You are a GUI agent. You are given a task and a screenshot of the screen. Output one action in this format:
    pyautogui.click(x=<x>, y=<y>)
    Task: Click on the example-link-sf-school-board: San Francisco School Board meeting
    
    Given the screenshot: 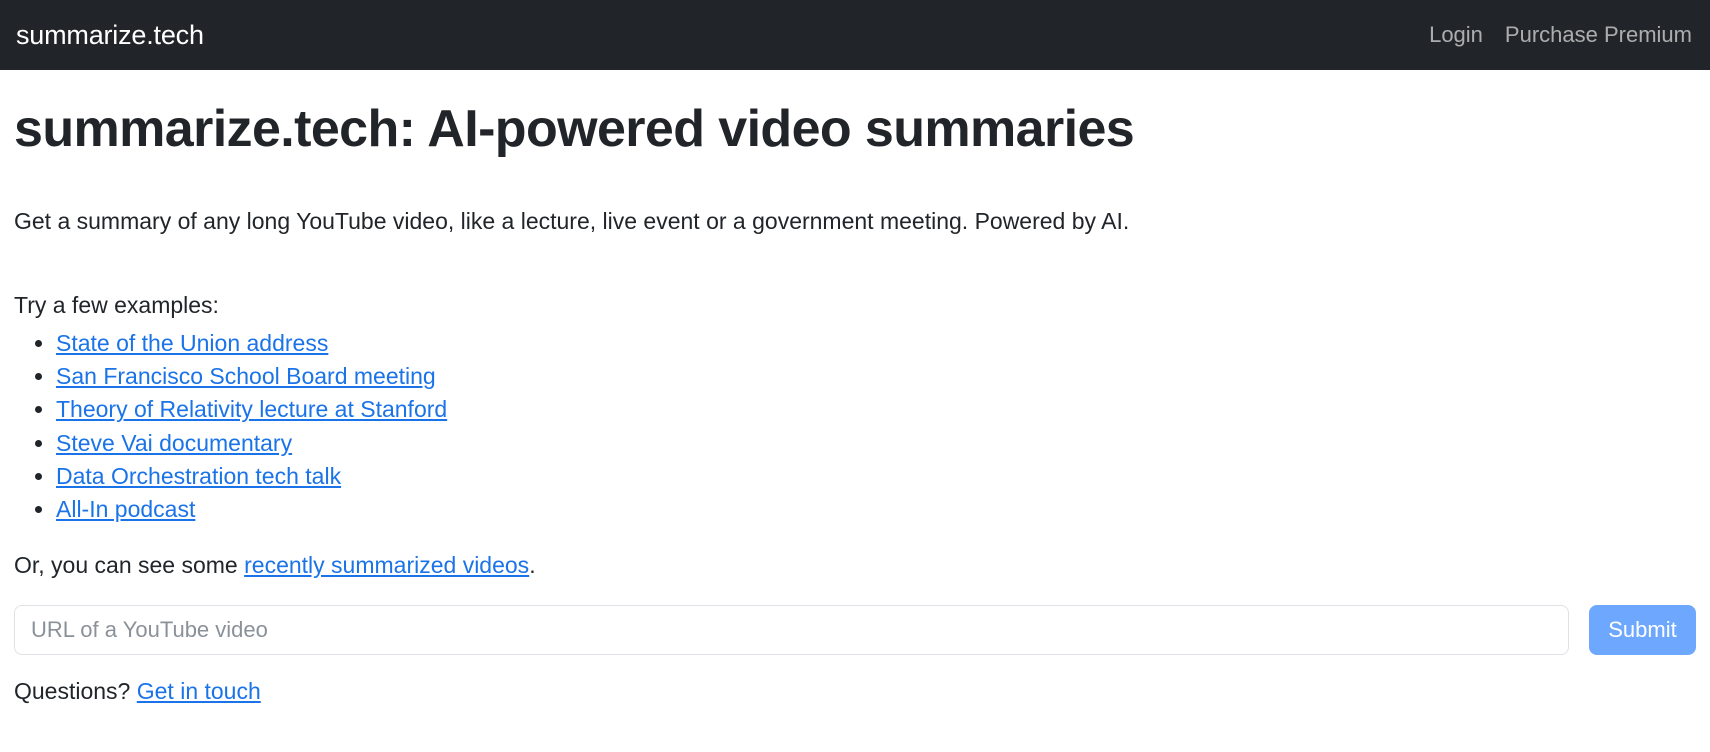 What is the action you would take?
    pyautogui.click(x=246, y=376)
    